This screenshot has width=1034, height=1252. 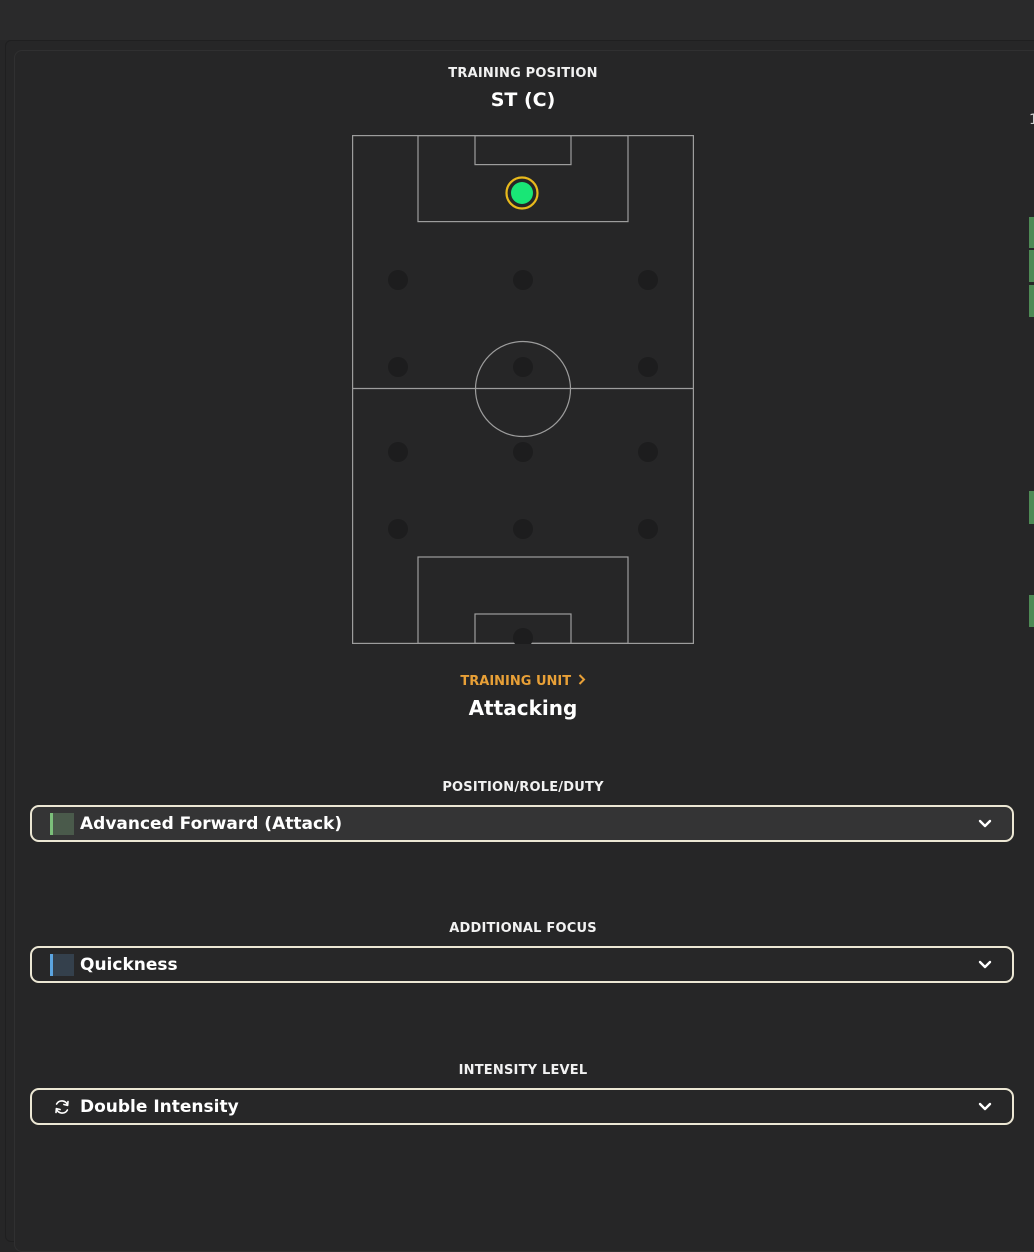 I want to click on active-position-marker, so click(x=522, y=193).